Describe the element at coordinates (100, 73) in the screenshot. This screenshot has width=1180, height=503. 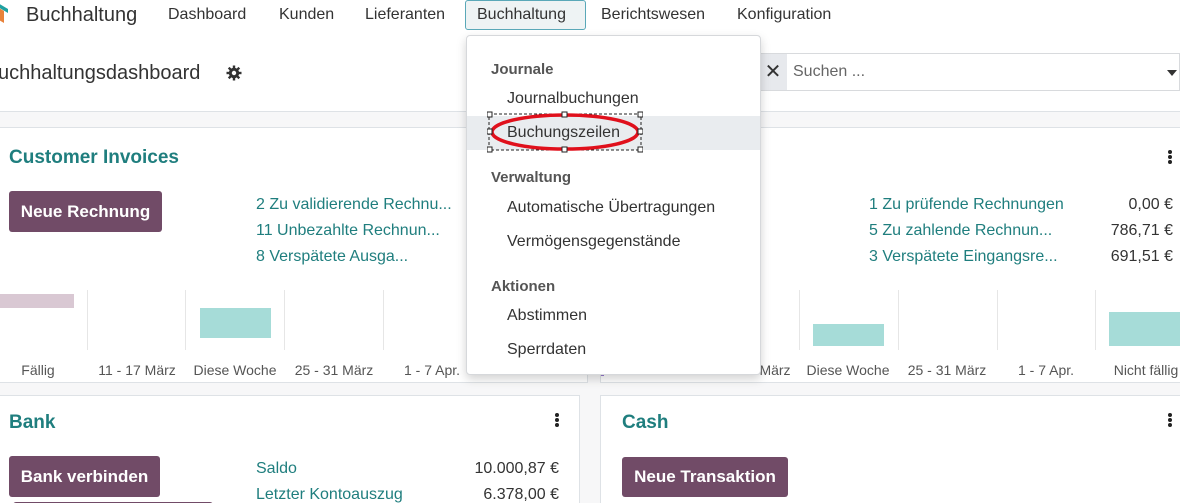
I see `page-title: uchhaltungsdashboard` at that location.